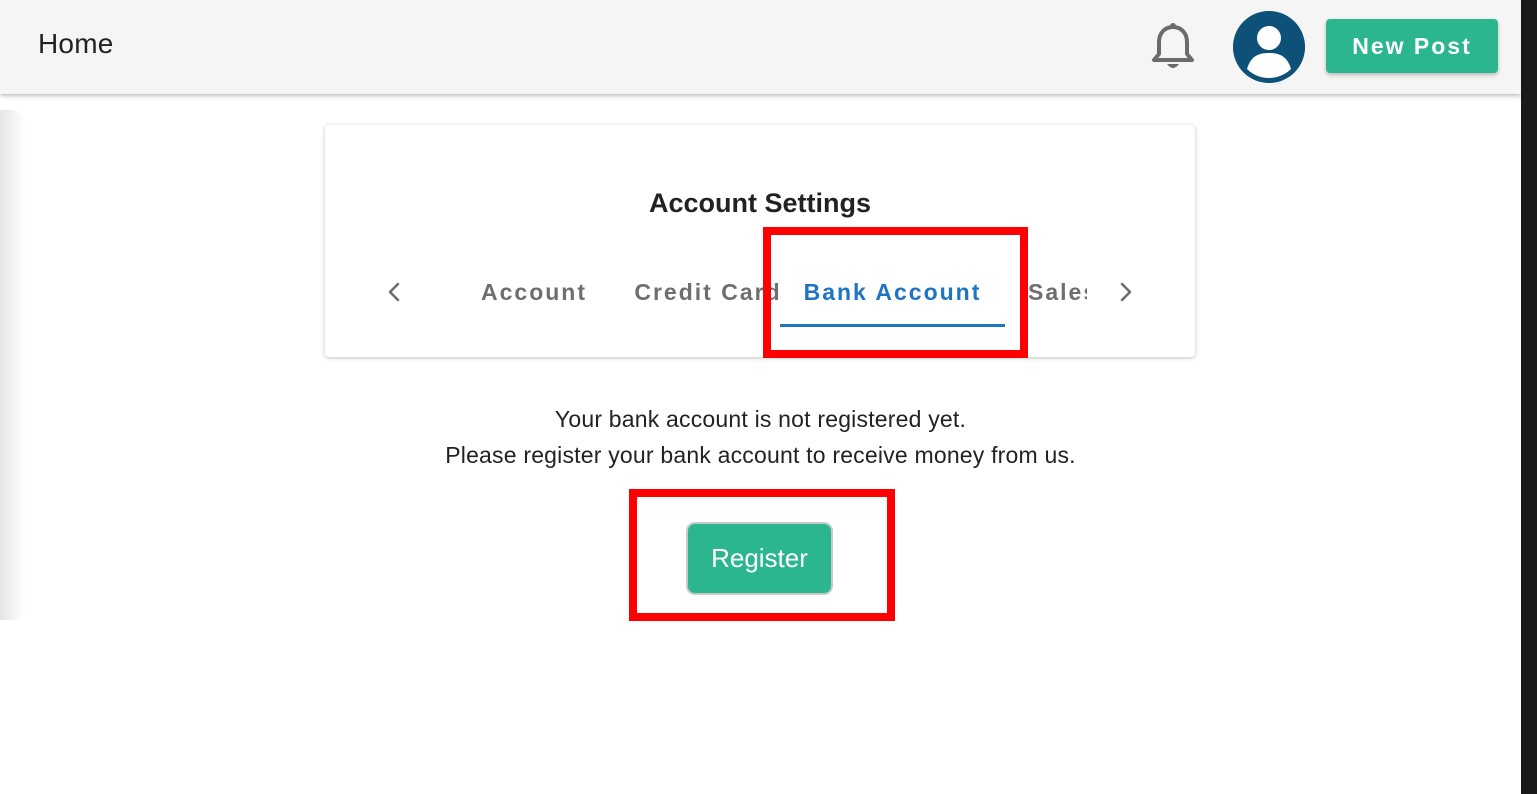 The width and height of the screenshot is (1537, 794). What do you see at coordinates (534, 295) in the screenshot?
I see `tab-account: Account` at bounding box center [534, 295].